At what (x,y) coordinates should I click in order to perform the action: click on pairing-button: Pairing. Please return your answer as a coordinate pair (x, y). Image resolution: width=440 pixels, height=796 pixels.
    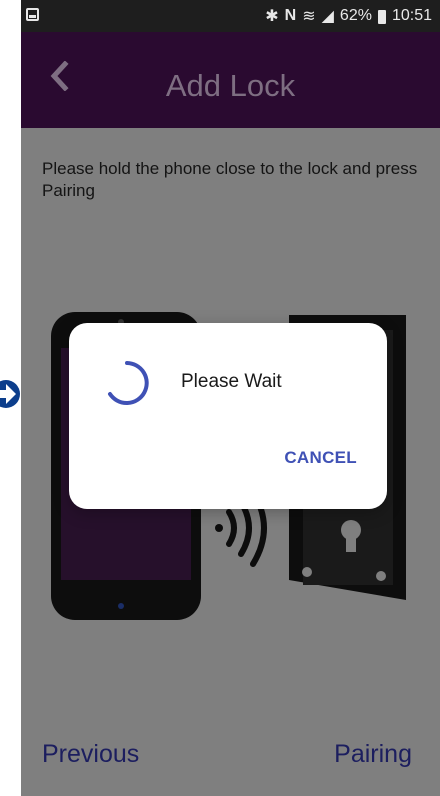
    Looking at the image, I should click on (373, 754).